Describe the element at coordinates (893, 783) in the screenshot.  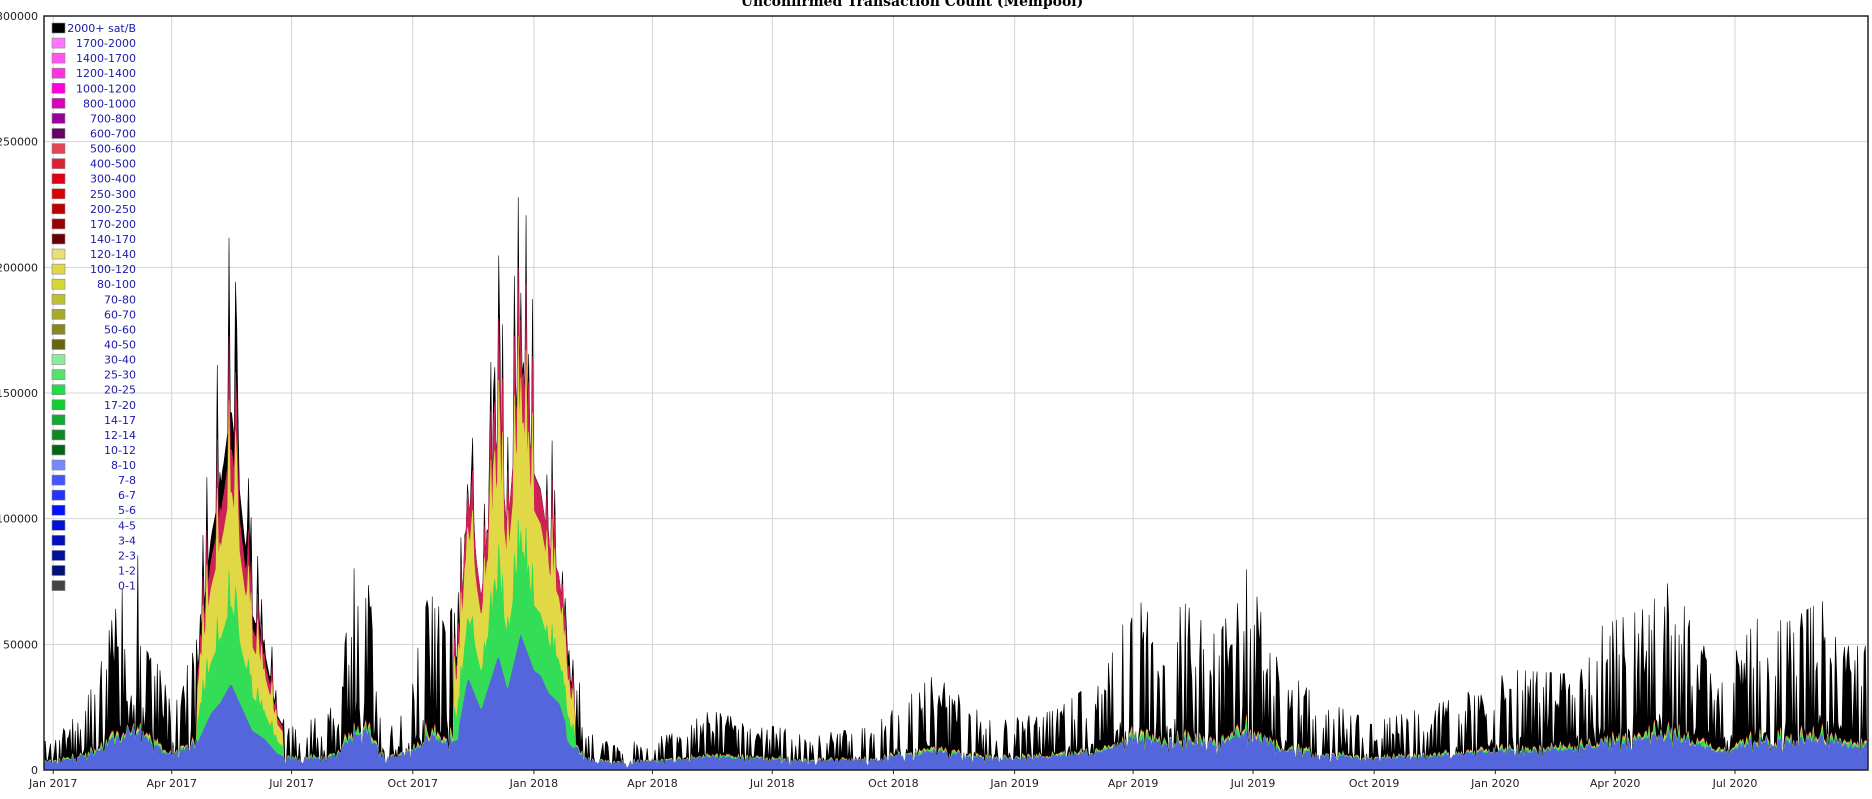
I see `x-tick-label: Oct 2018` at that location.